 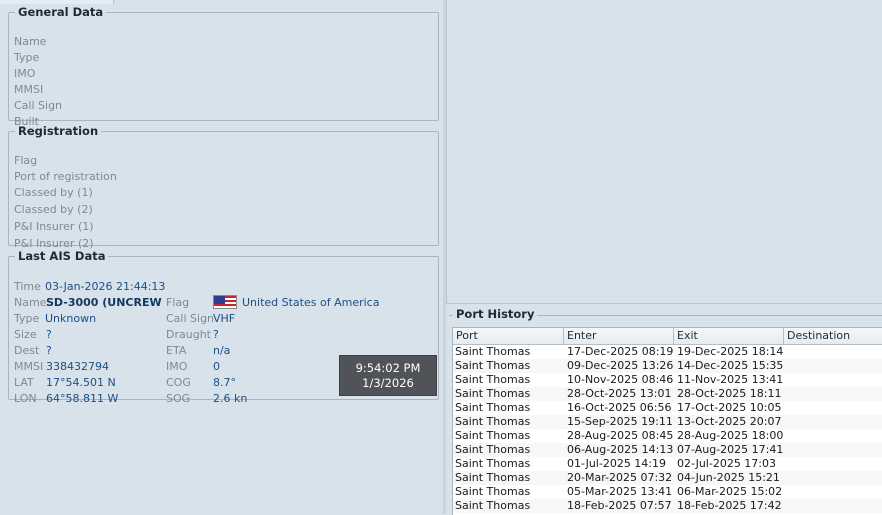 What do you see at coordinates (65, 176) in the screenshot?
I see `registration-port-label: Port of registration` at bounding box center [65, 176].